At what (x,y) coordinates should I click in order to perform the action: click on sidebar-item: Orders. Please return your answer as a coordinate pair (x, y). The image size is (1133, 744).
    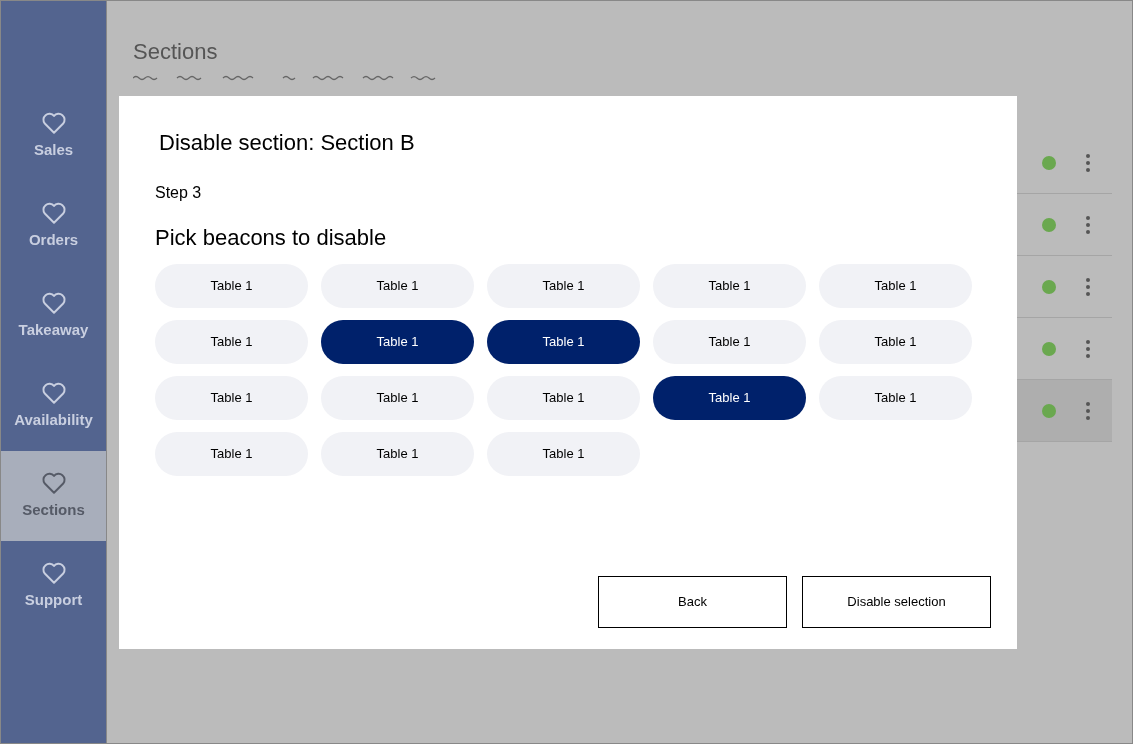
    Looking at the image, I should click on (53, 226).